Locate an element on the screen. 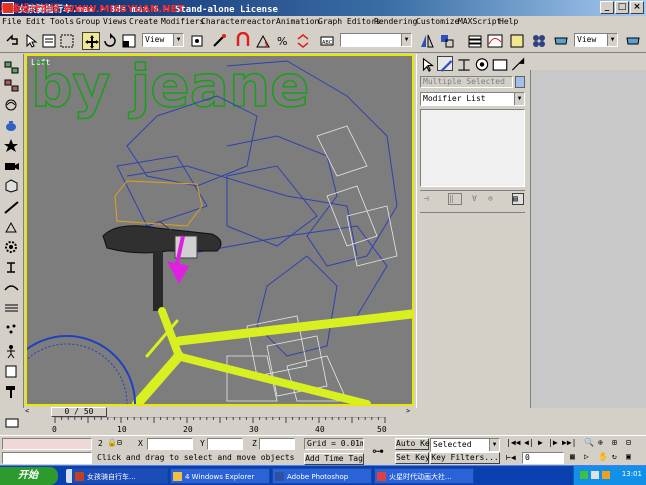  menu-edit: Edit is located at coordinates (35, 21).